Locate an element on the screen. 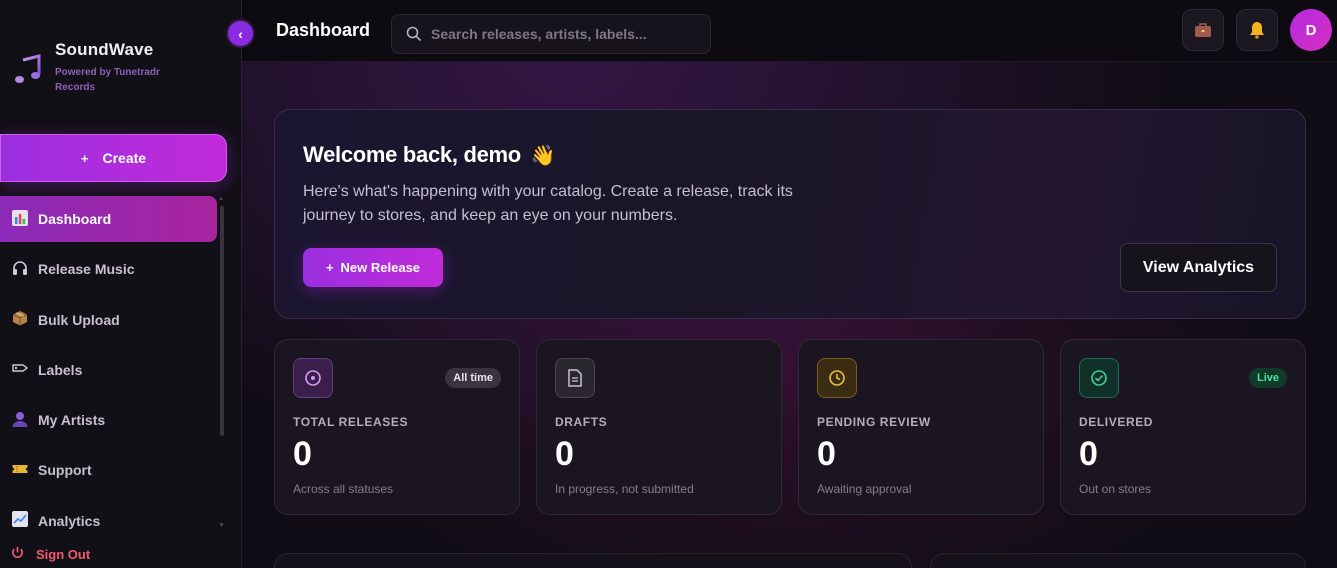 The image size is (1337, 568). welcome-title-text: Welcome back, demo is located at coordinates (412, 154).